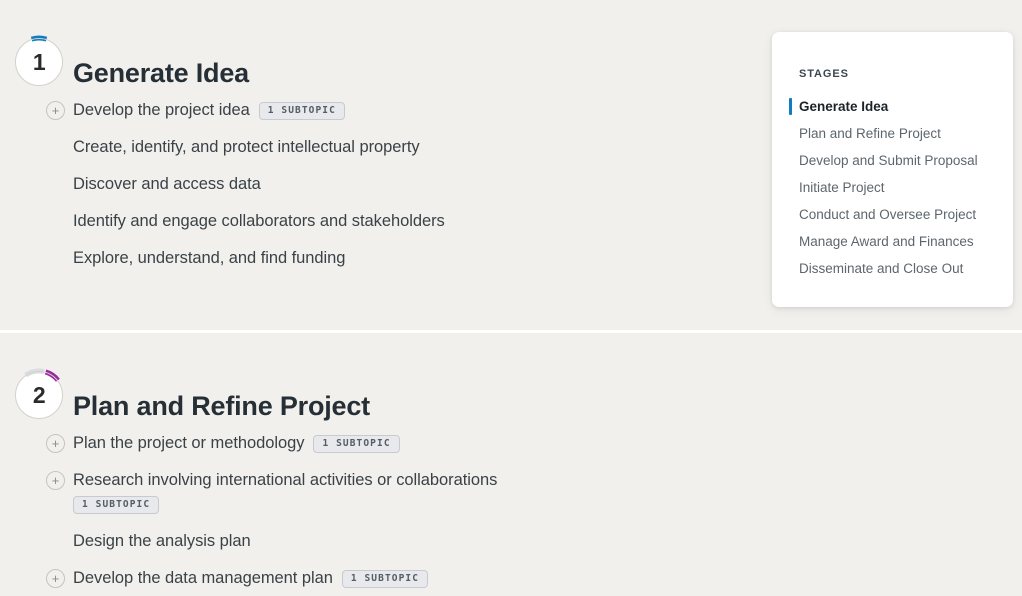 The height and width of the screenshot is (596, 1022). What do you see at coordinates (870, 133) in the screenshot?
I see `sidebar-item-label: Plan and Refine Project` at bounding box center [870, 133].